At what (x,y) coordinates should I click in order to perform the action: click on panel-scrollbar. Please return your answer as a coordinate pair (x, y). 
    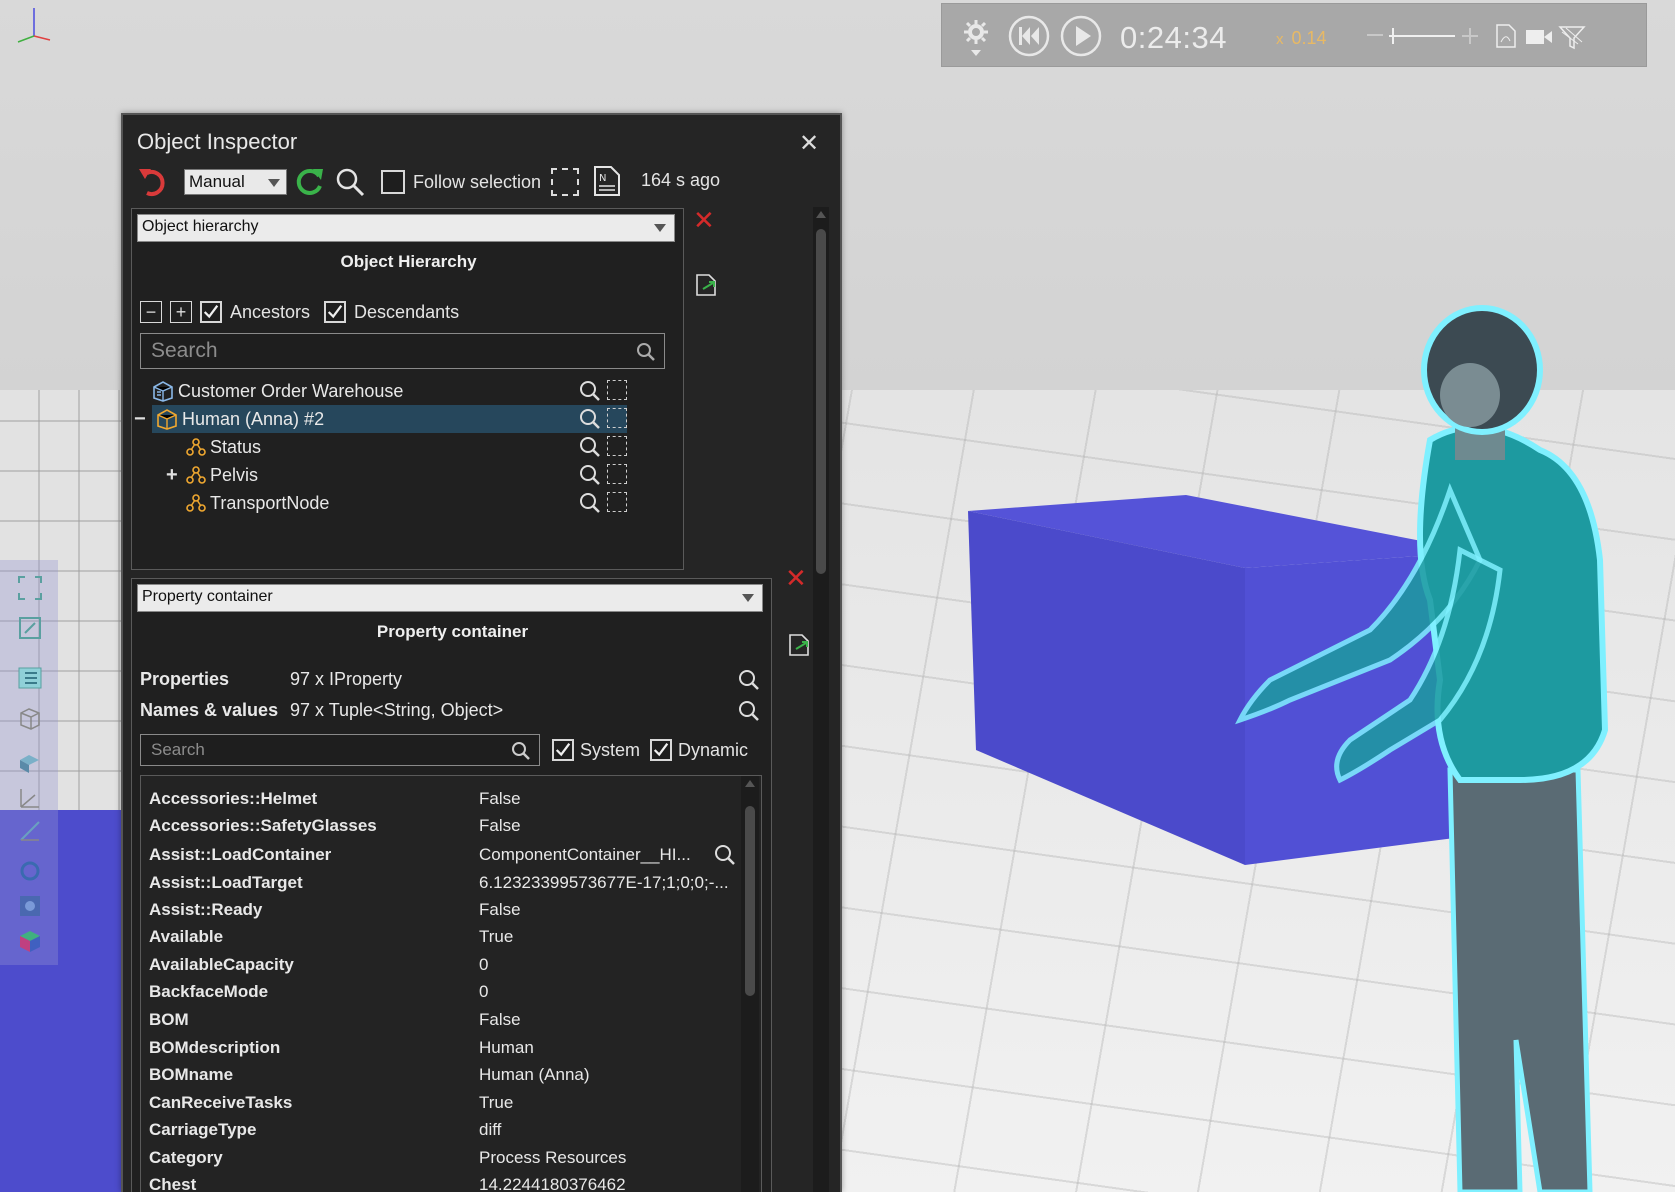
    Looking at the image, I should click on (821, 699).